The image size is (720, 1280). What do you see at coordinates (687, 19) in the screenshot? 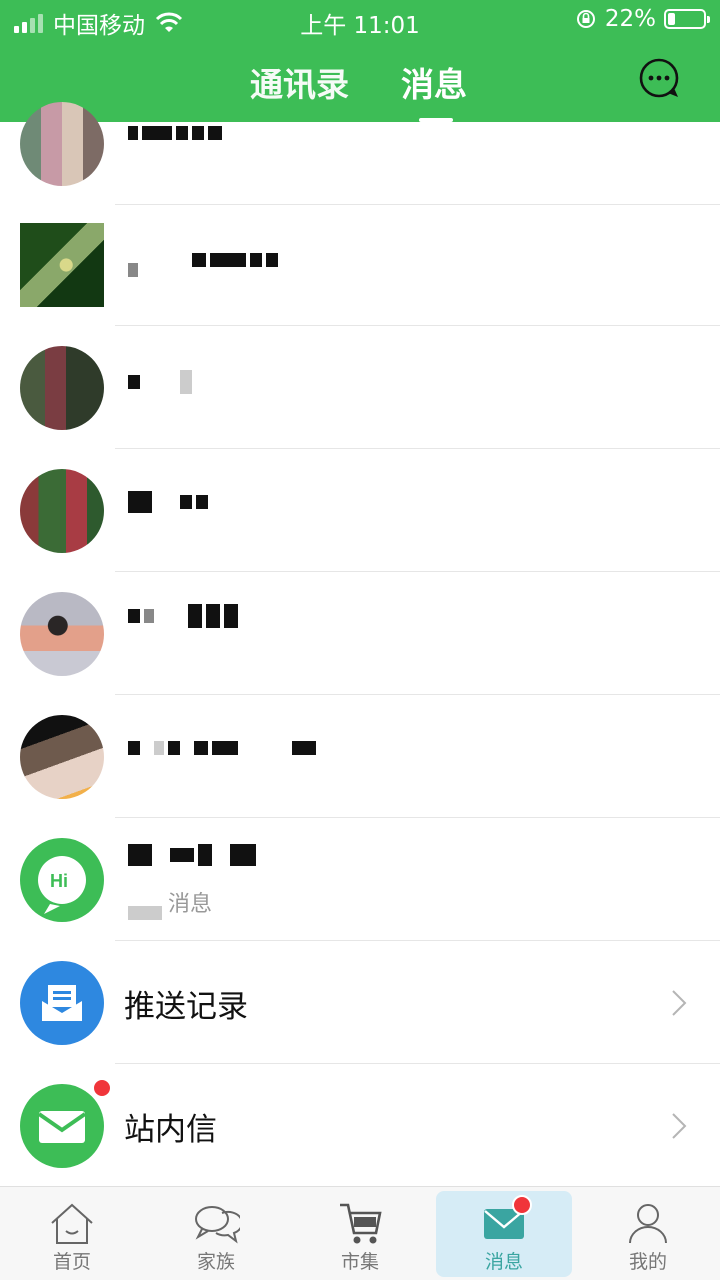
I see `battery-icon` at bounding box center [687, 19].